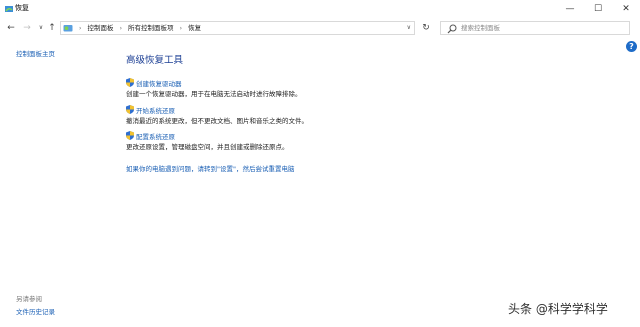  Describe the element at coordinates (409, 28) in the screenshot. I see `address-history-dropdown-icon: ∨` at that location.